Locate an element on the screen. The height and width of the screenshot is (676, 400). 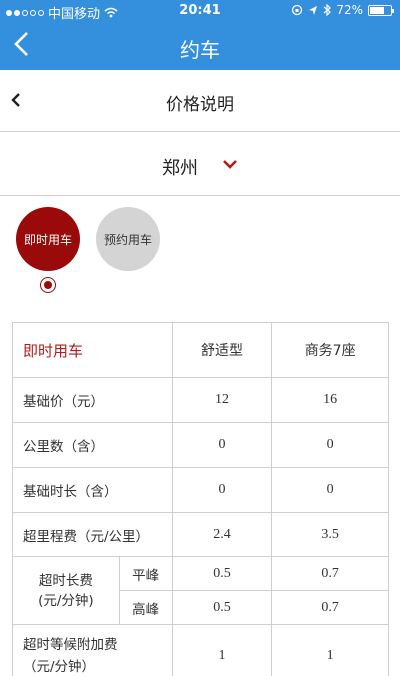
row-label: 公里数（含） is located at coordinates (92, 445).